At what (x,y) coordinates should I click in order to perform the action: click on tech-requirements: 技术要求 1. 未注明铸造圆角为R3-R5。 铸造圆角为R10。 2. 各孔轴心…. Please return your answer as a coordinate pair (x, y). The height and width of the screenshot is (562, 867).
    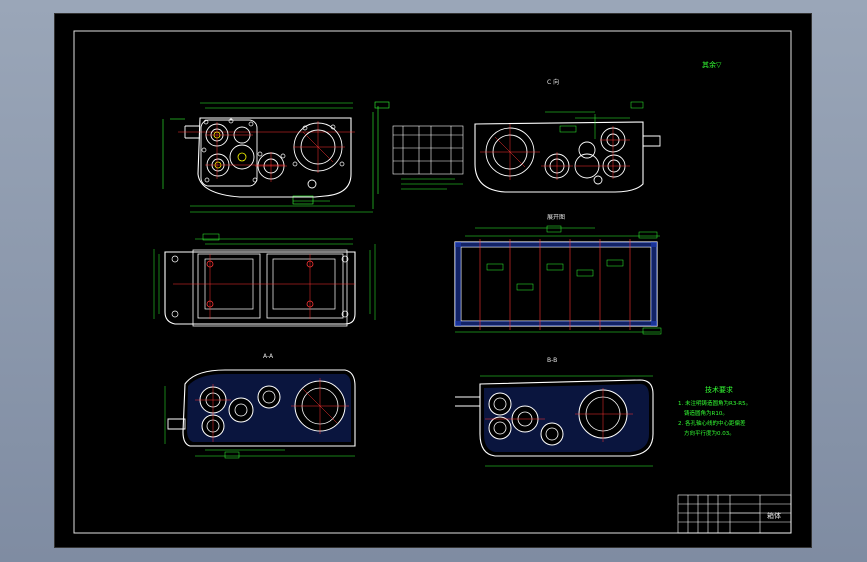
    Looking at the image, I should click on (714, 411).